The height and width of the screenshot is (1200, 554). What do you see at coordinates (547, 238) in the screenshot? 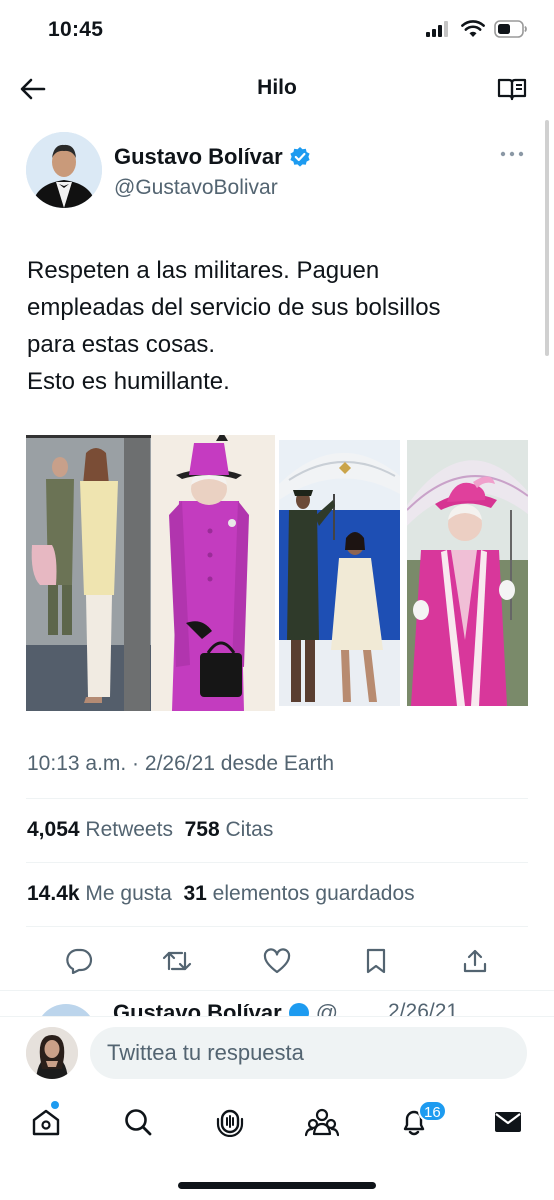
I see `scroll-indicator` at bounding box center [547, 238].